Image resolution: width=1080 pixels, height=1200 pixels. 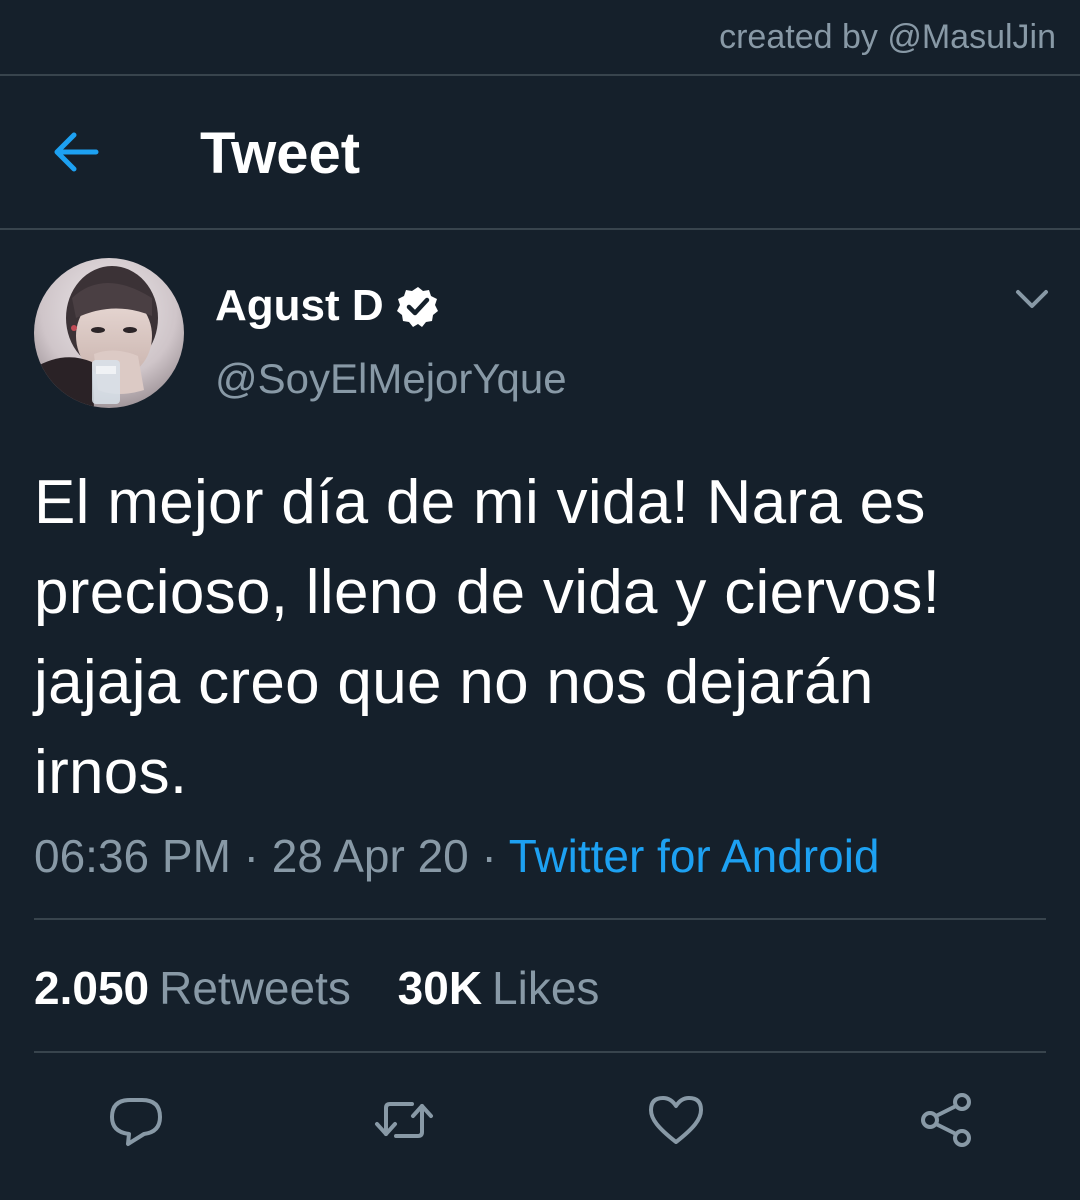 What do you see at coordinates (92, 988) in the screenshot?
I see `retweets-count: 2.050` at bounding box center [92, 988].